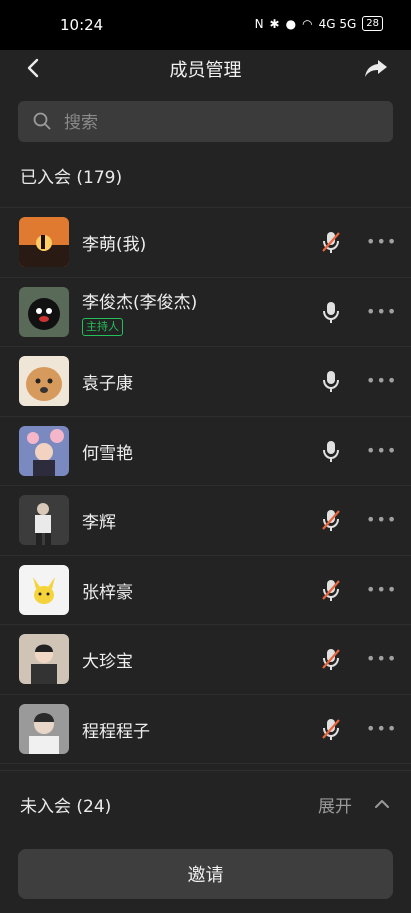  Describe the element at coordinates (382, 804) in the screenshot. I see `chevron-up-icon` at that location.